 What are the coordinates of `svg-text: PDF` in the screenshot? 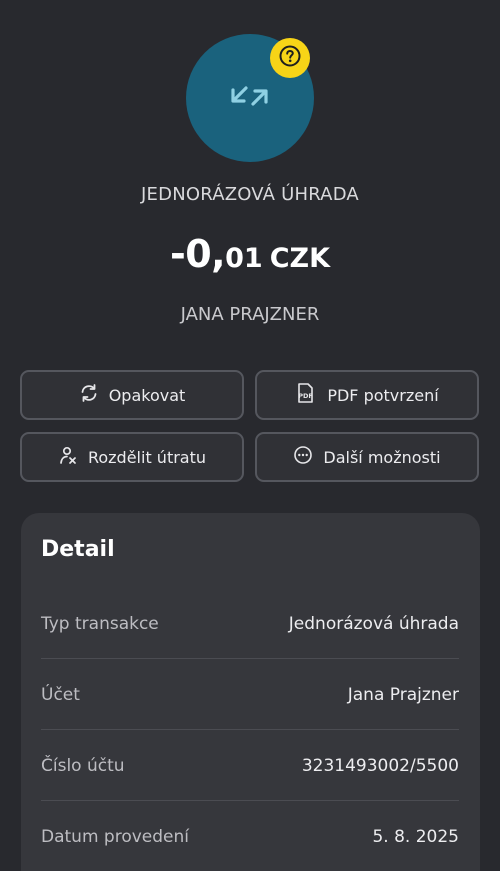 It's located at (306, 396).